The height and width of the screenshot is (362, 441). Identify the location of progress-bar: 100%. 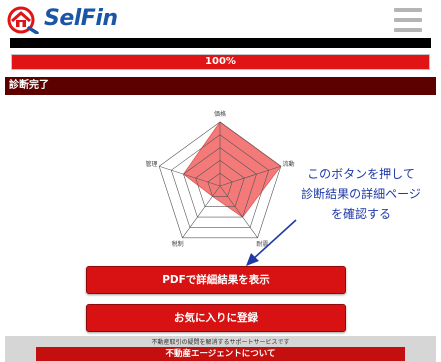
(220, 62).